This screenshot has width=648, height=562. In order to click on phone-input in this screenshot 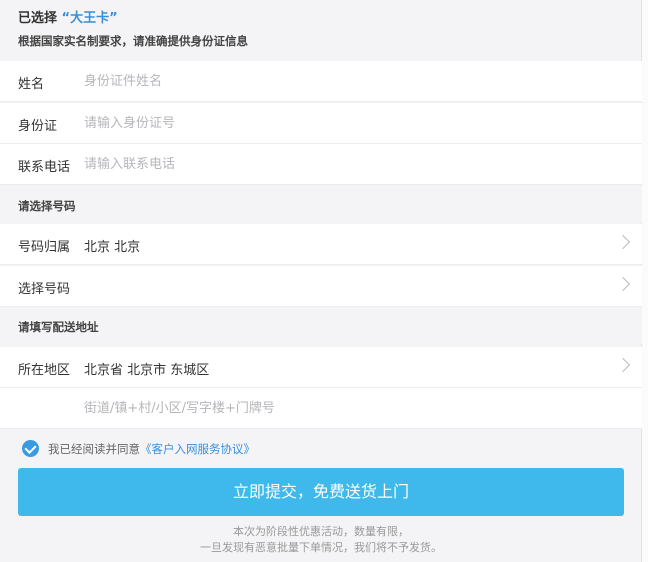, I will do `click(344, 164)`.